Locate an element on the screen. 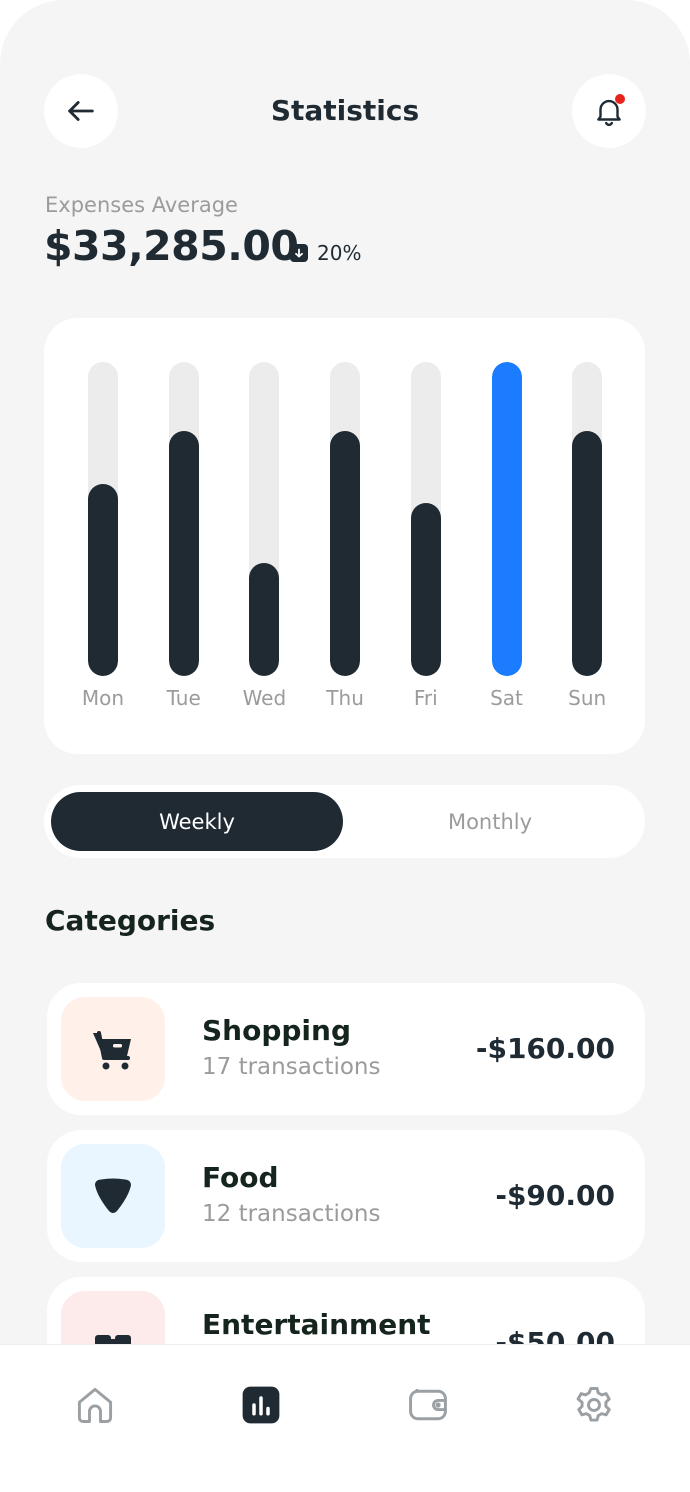 The width and height of the screenshot is (690, 1492). notification-button is located at coordinates (609, 111).